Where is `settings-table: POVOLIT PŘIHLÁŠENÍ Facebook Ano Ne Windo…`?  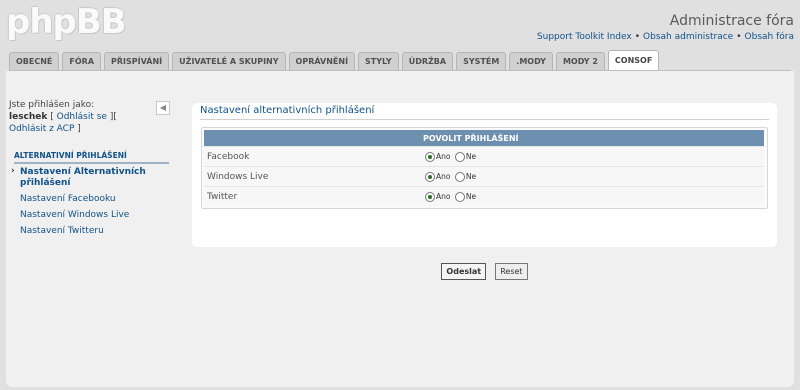
settings-table: POVOLIT PŘIHLÁŠENÍ Facebook Ano Ne Windo… is located at coordinates (484, 168).